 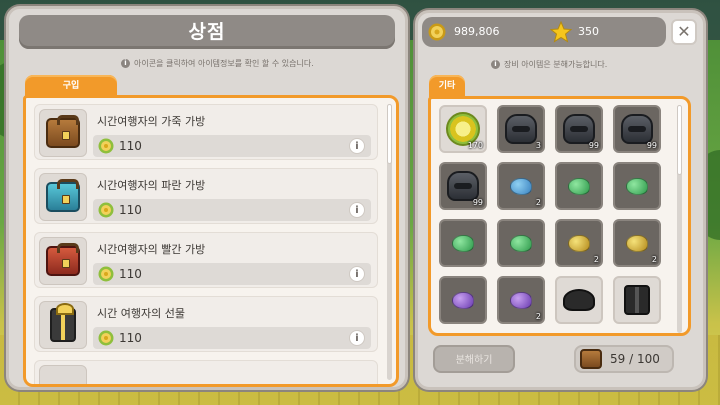 What do you see at coordinates (141, 313) in the screenshot?
I see `item-name: 시간 여행자의 선물` at bounding box center [141, 313].